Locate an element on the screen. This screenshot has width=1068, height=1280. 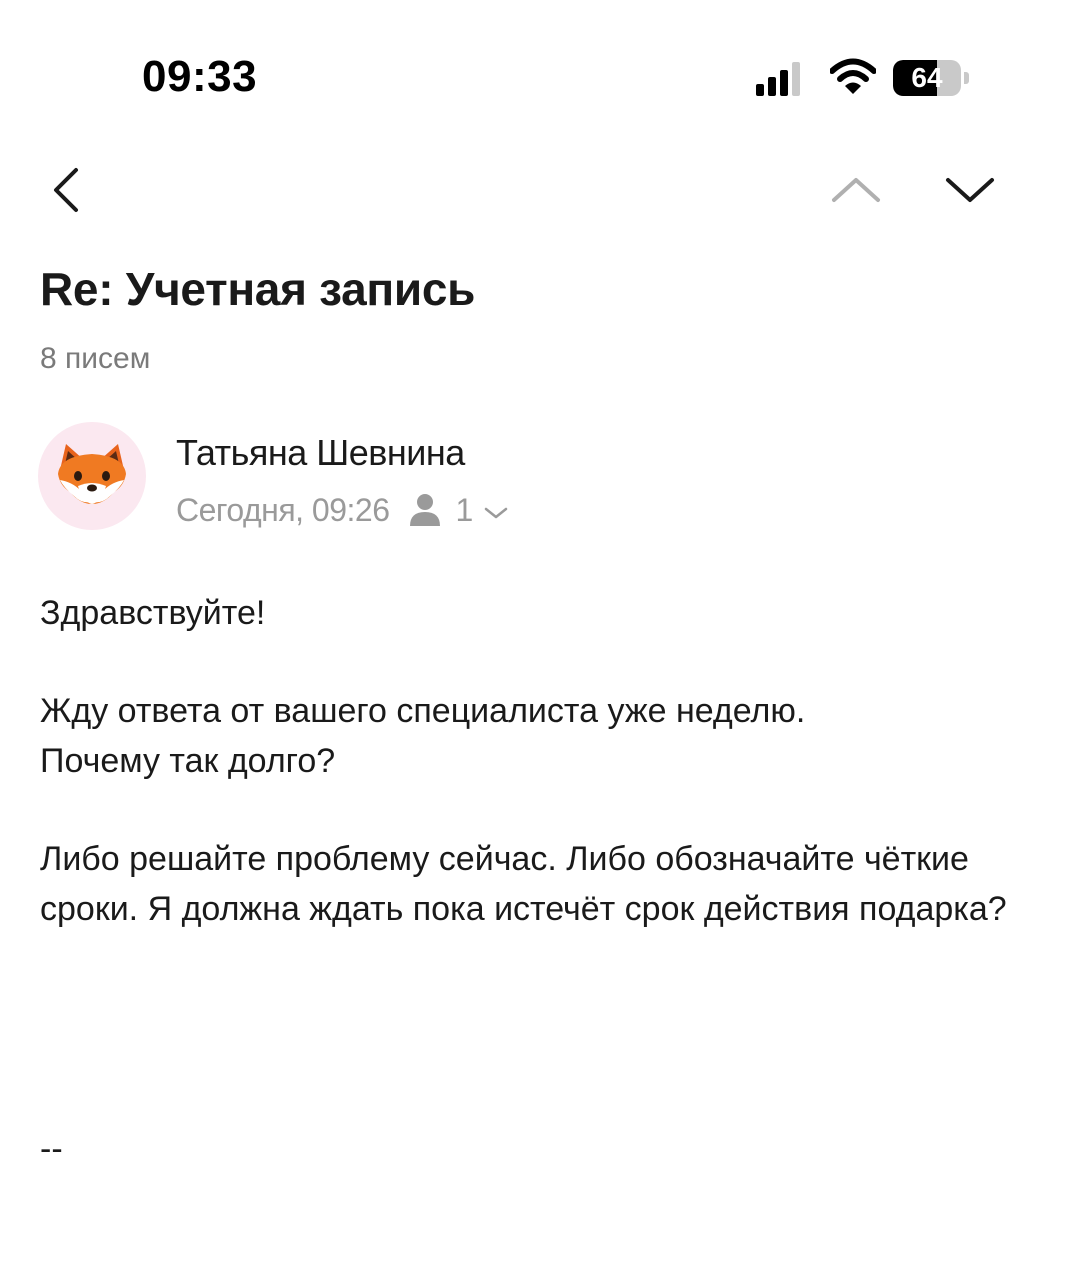
previous-message-button is located at coordinates (856, 190).